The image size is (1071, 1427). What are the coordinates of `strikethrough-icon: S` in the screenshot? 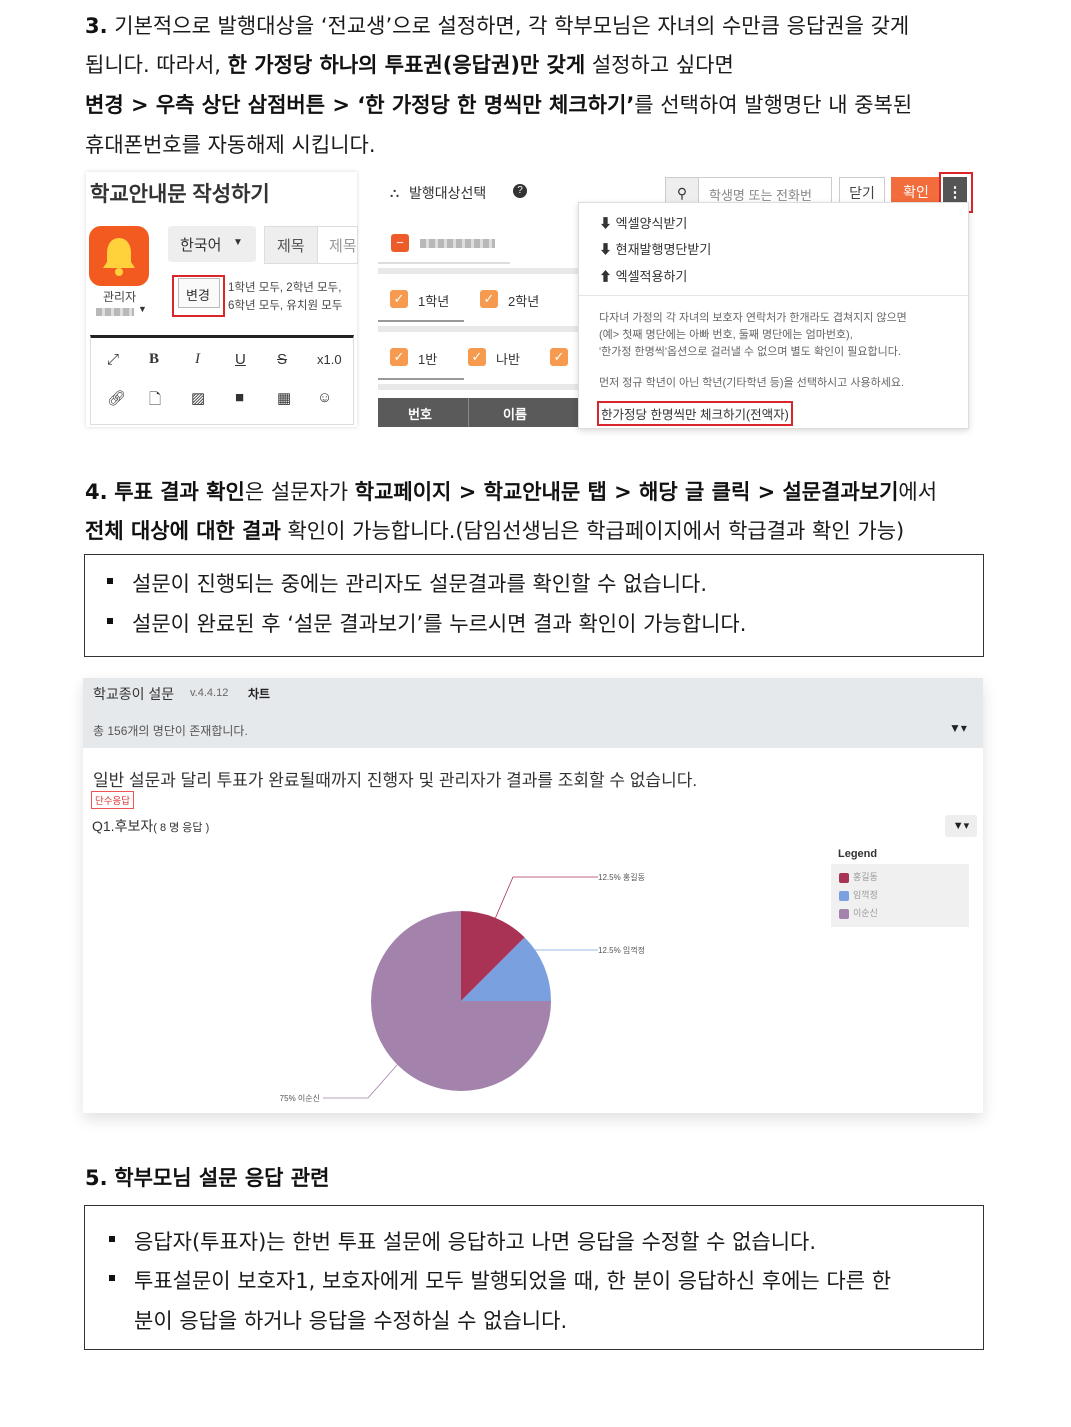 It's located at (282, 359).